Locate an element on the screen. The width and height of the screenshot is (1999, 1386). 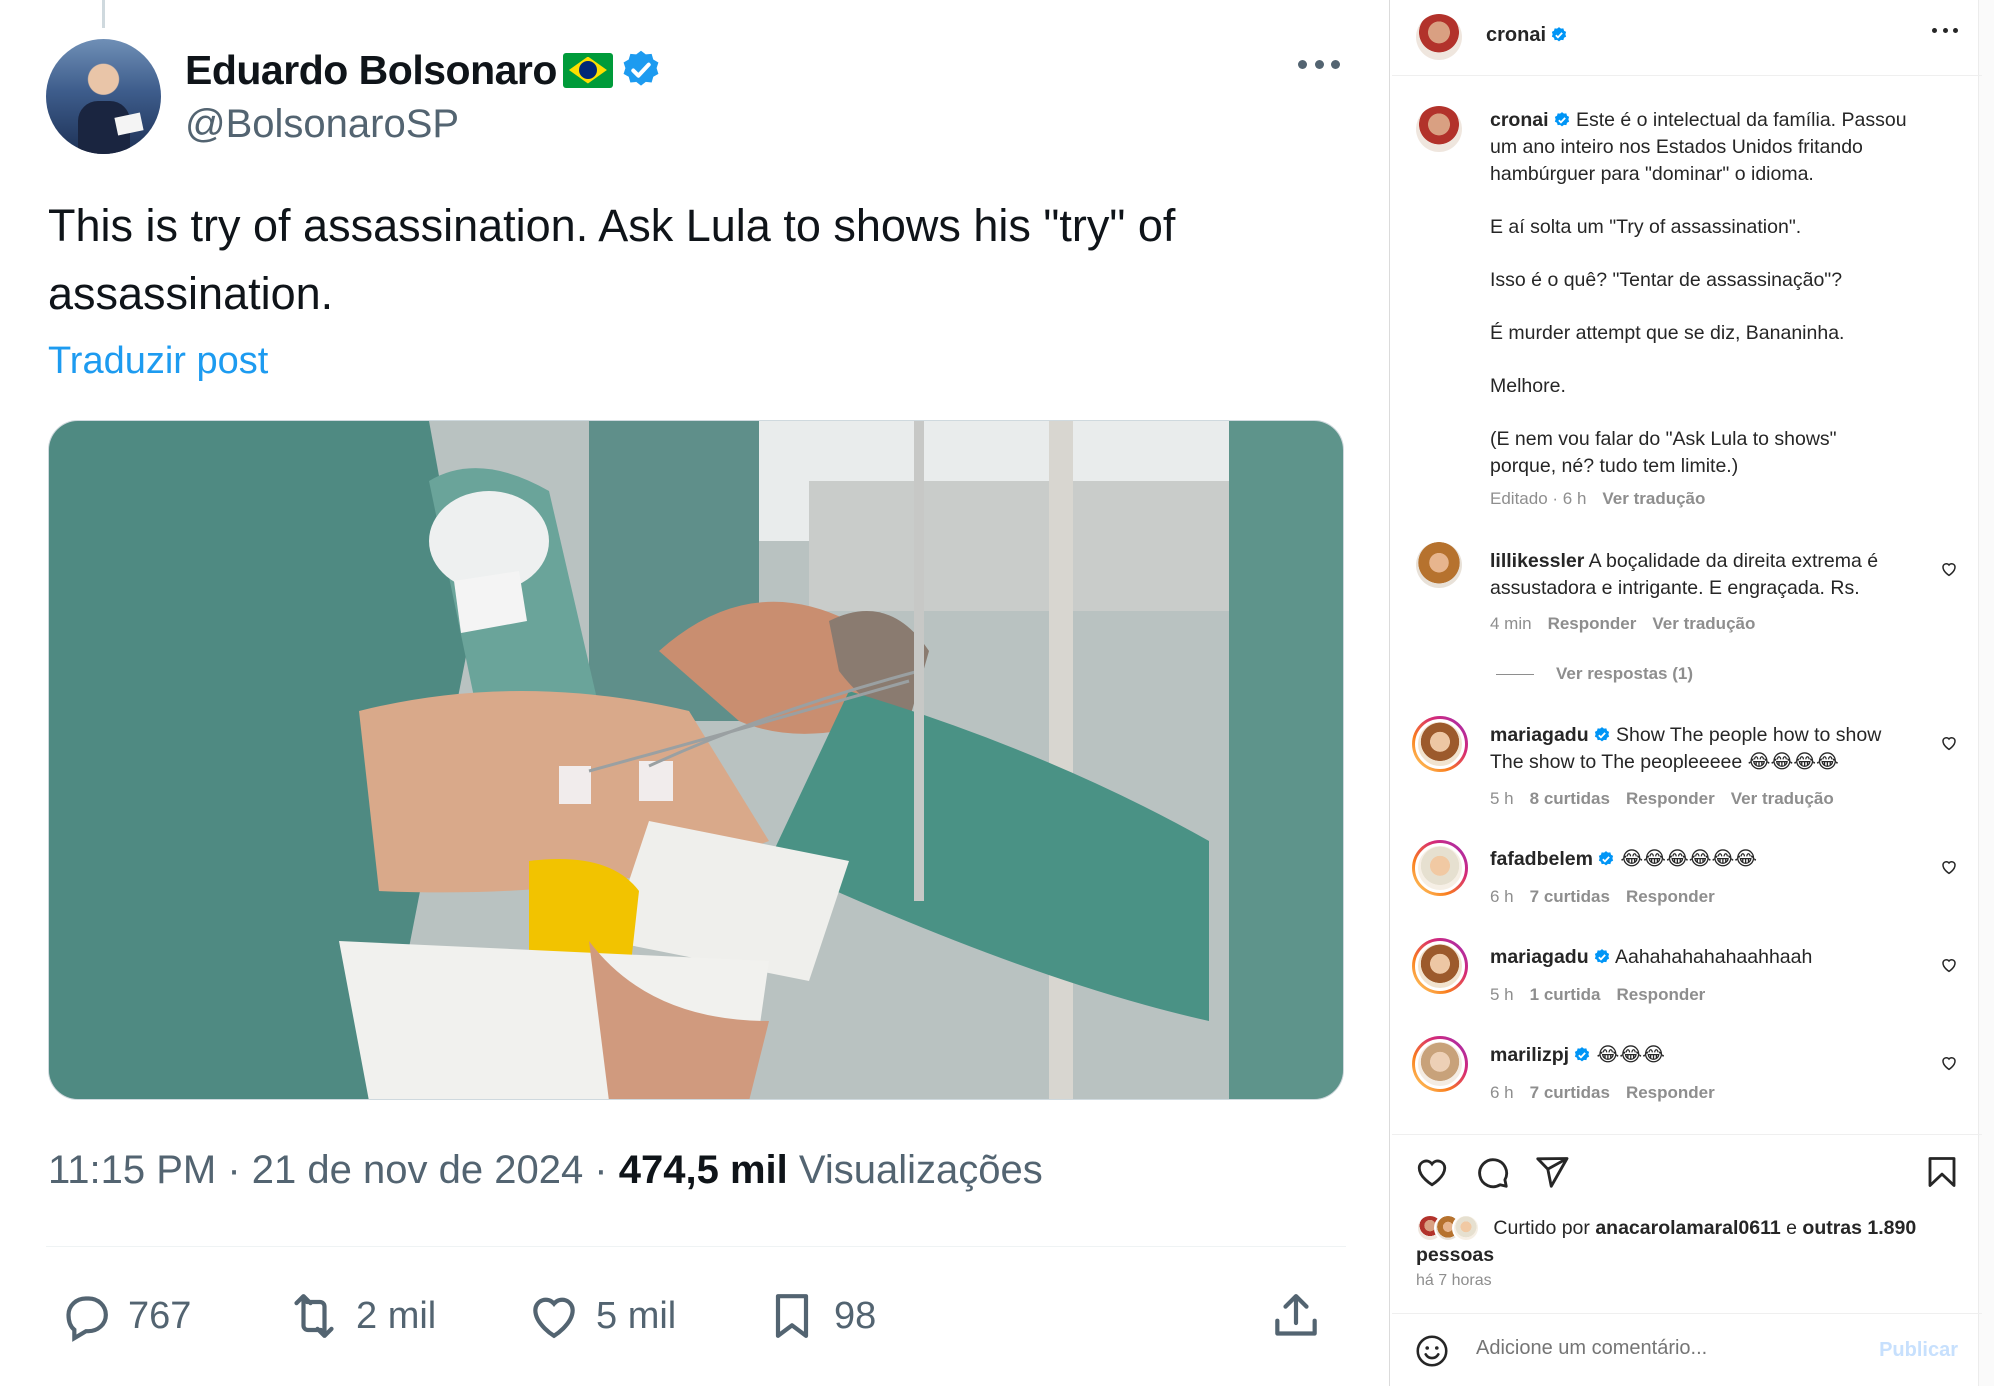
bookmark-button: 98 is located at coordinates (820, 1316).